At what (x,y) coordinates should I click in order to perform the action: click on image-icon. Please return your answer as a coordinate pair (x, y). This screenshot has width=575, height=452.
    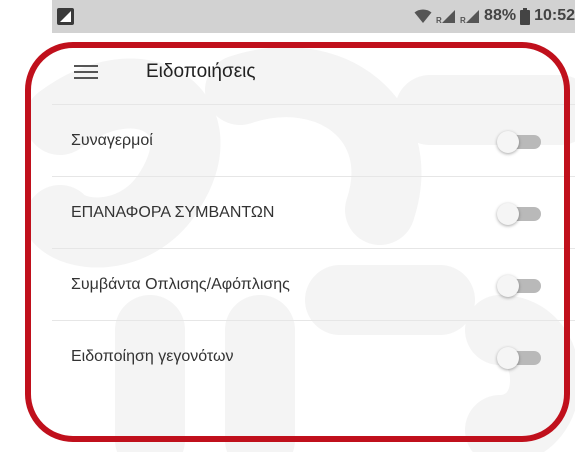
    Looking at the image, I should click on (65, 16).